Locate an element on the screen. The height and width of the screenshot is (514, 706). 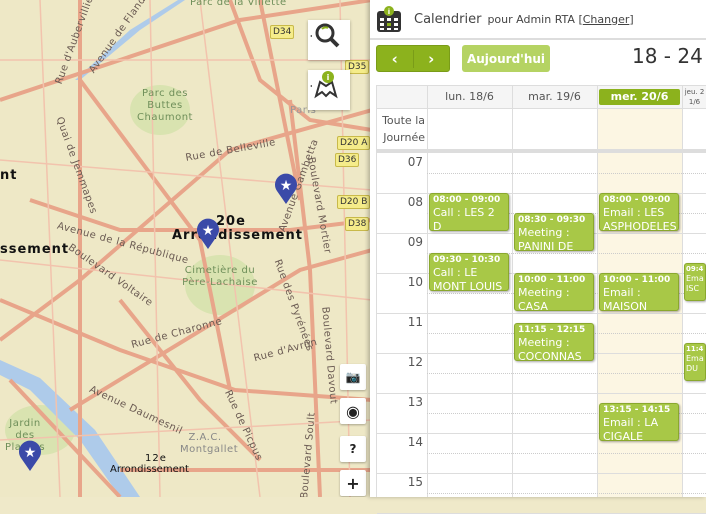
map-label-perelachaise: Cimetière du Père-Lachaise is located at coordinates (220, 276).